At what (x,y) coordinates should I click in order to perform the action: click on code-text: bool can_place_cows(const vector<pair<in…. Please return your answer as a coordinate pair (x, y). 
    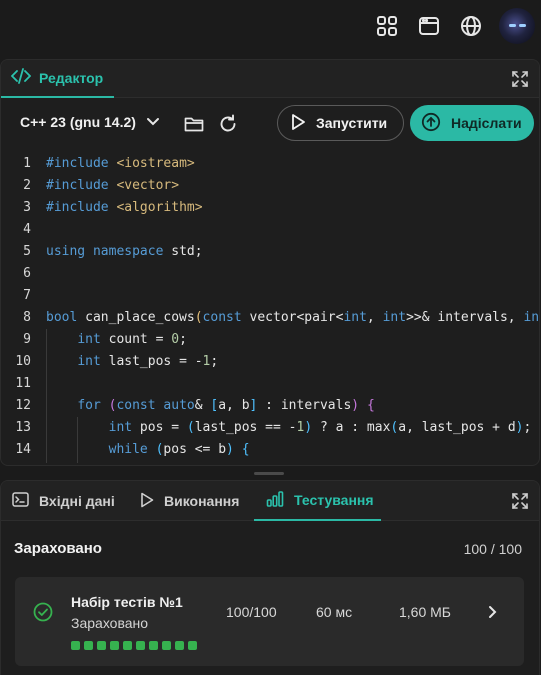
    Looking at the image, I should click on (292, 317).